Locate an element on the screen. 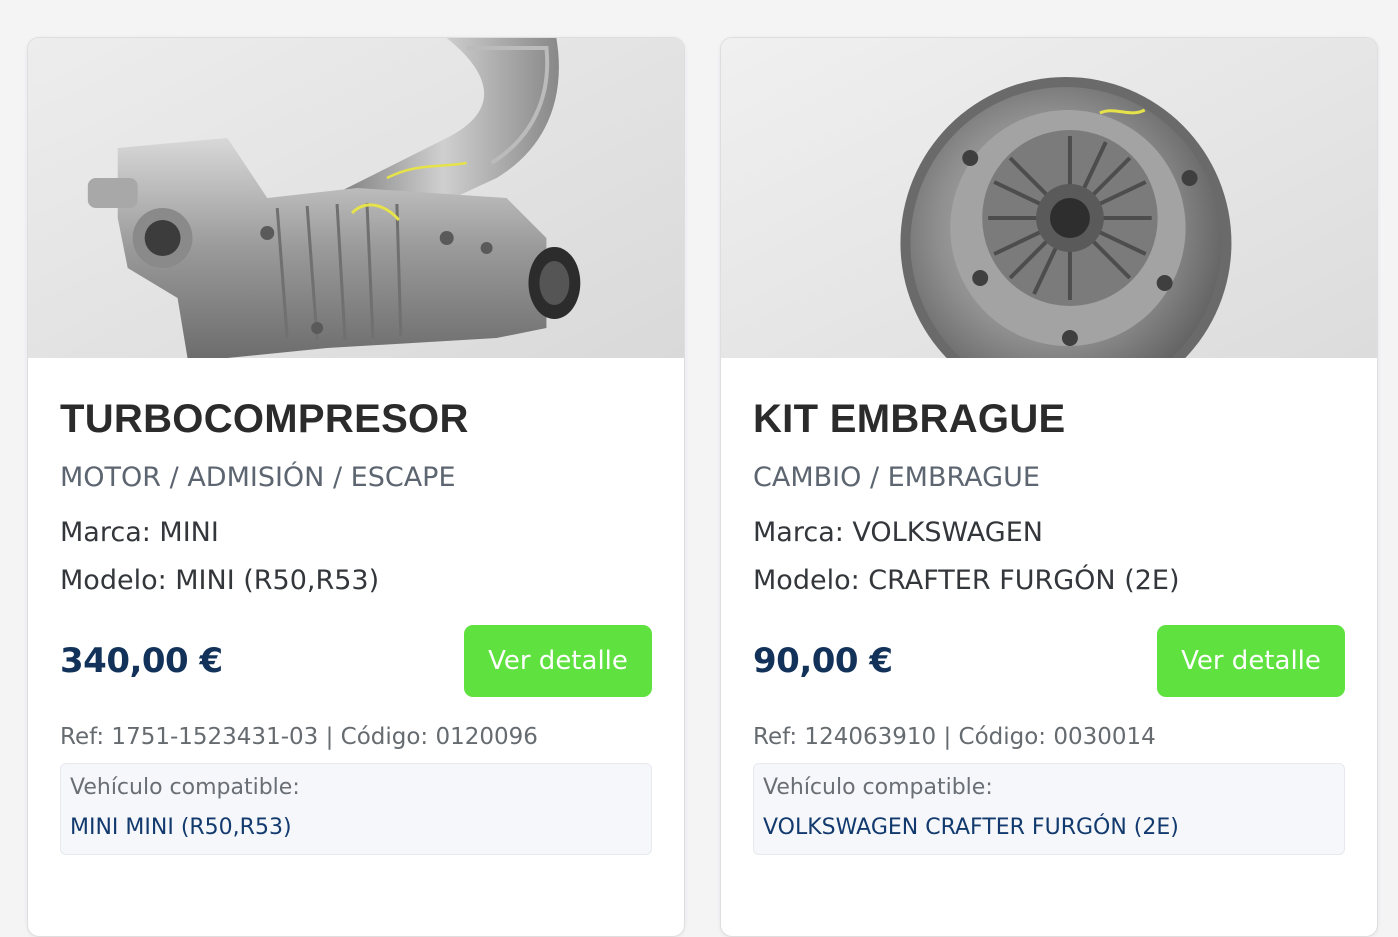 This screenshot has width=1398, height=937. compatible-vehicle-value: VOLKSWAGEN CRAFTER FURGÓN (2E) is located at coordinates (971, 827).